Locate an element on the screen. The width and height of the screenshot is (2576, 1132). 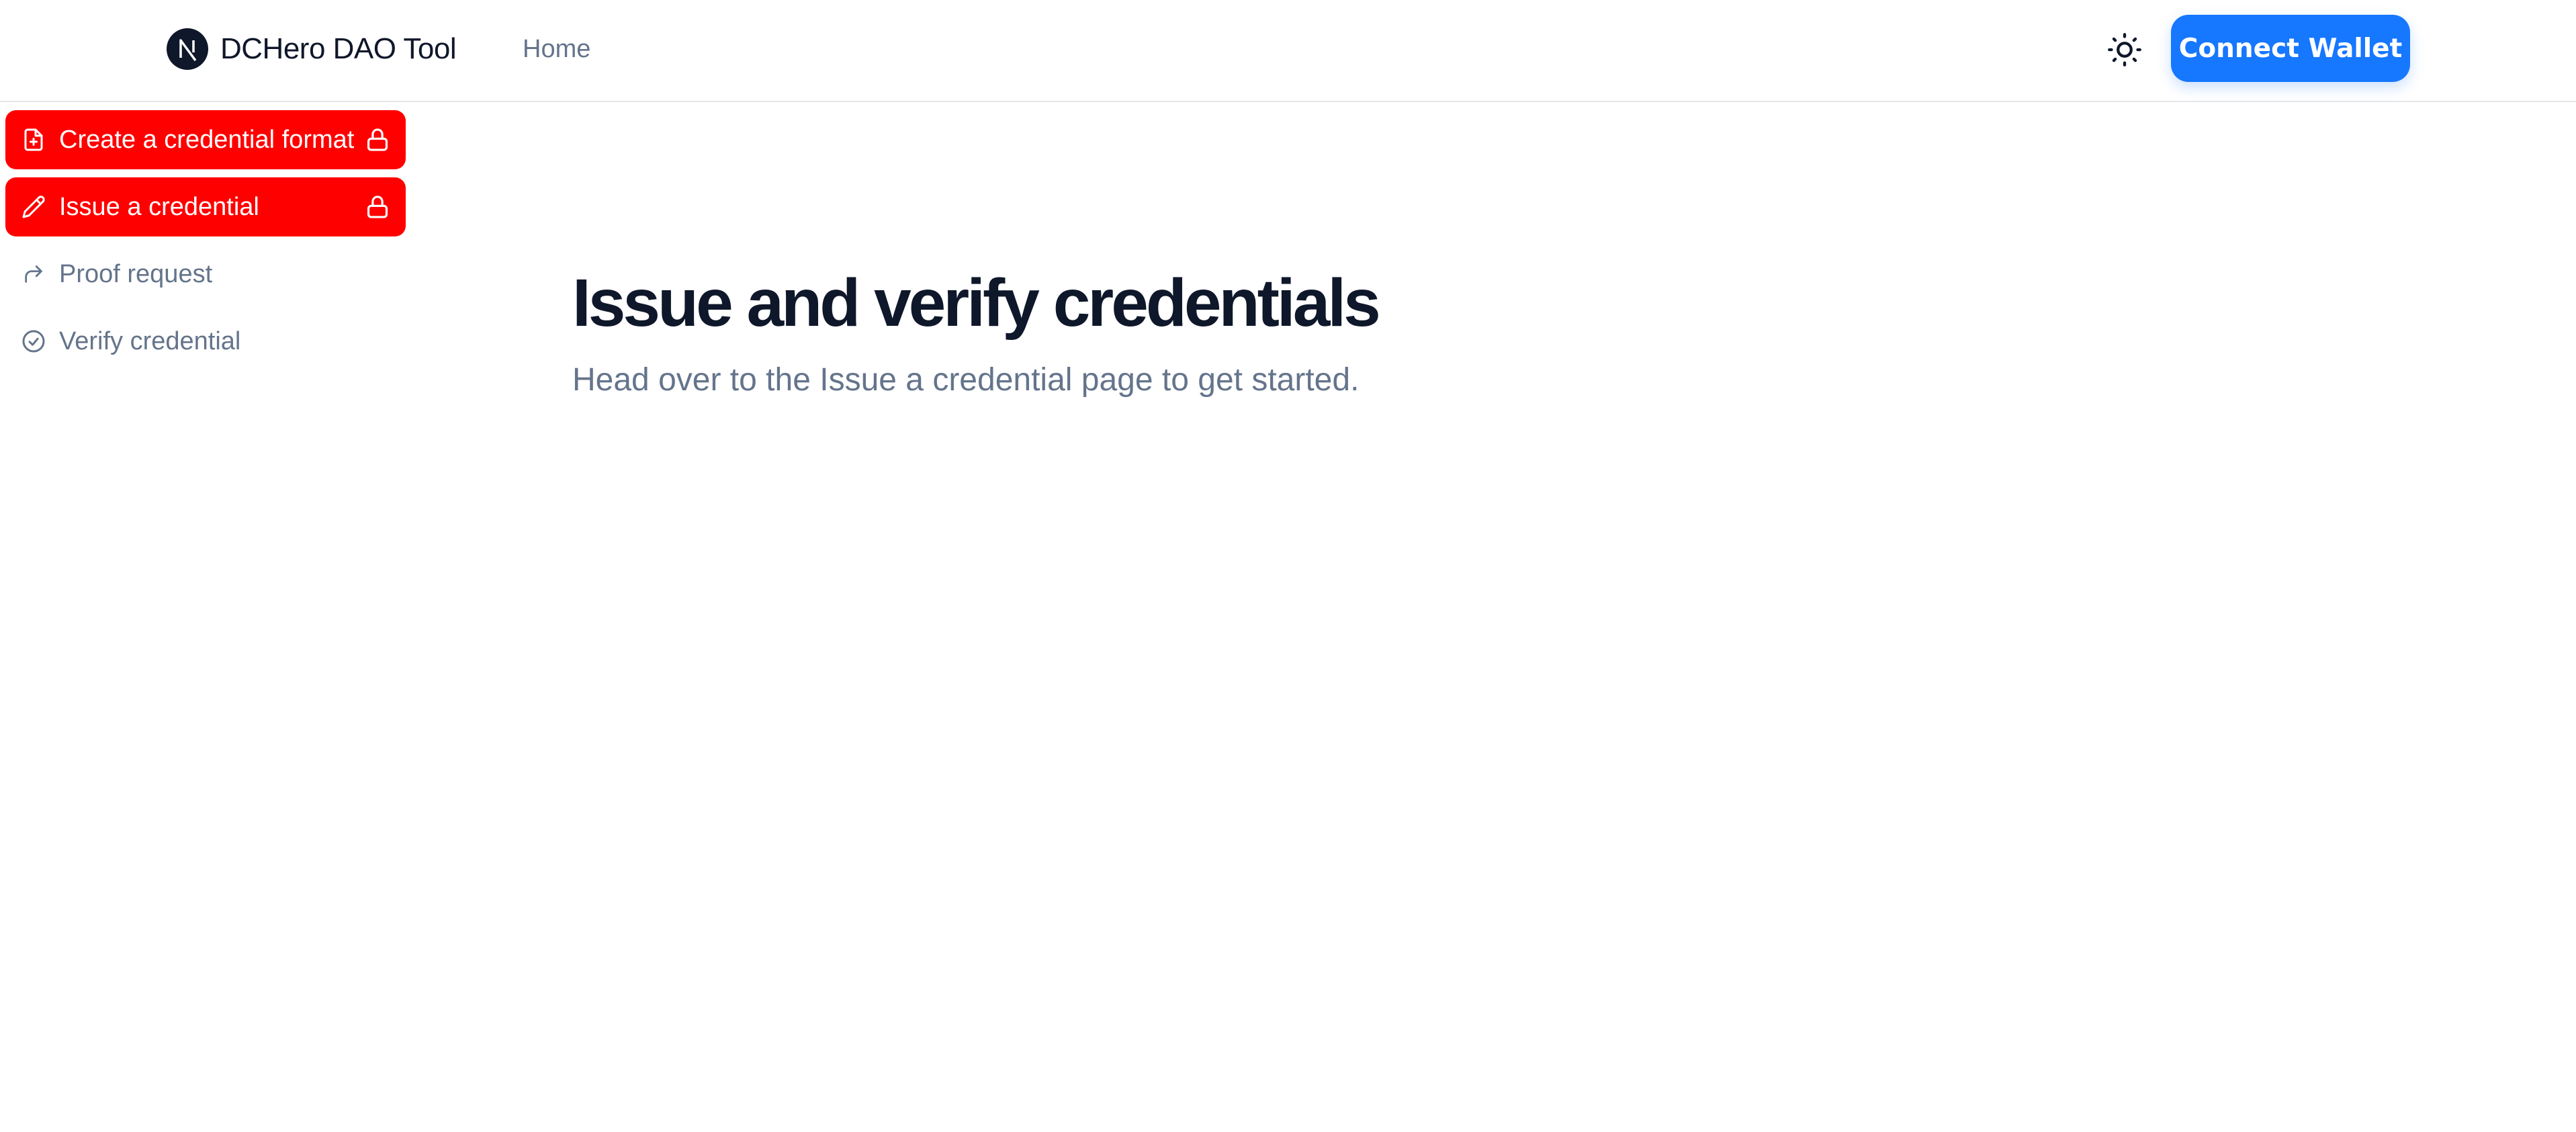
check-circle-icon is located at coordinates (33, 341).